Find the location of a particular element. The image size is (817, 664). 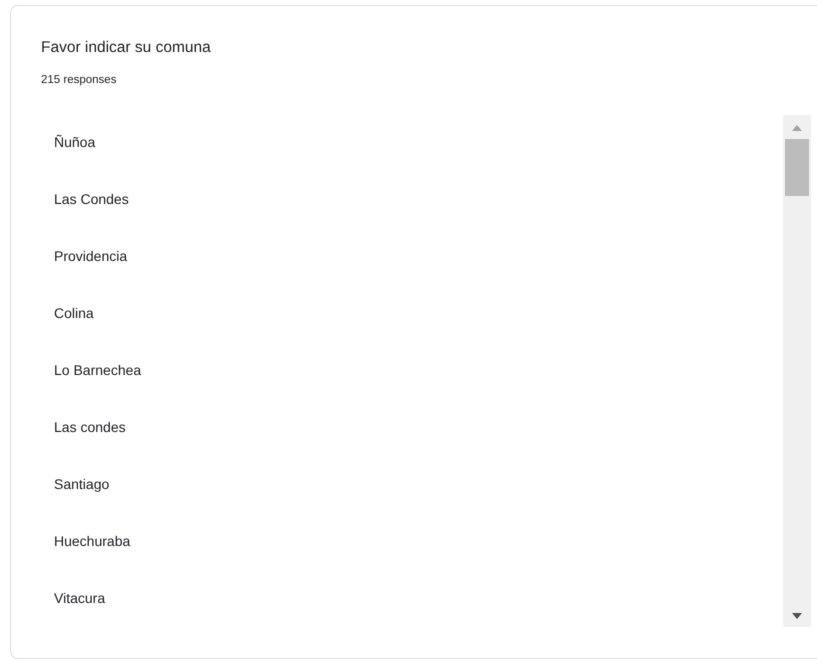

response-text: Providencia is located at coordinates (91, 257).